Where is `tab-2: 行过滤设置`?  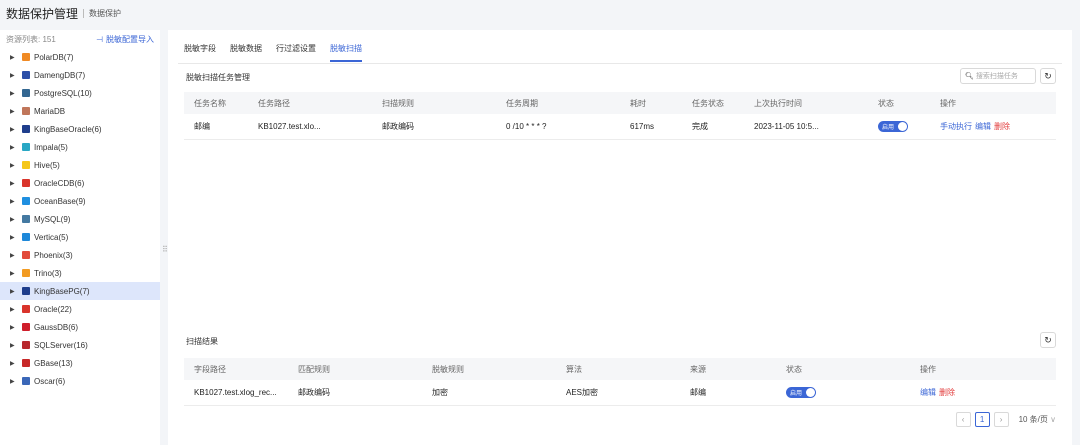
tab-2: 行过滤设置 is located at coordinates (296, 50).